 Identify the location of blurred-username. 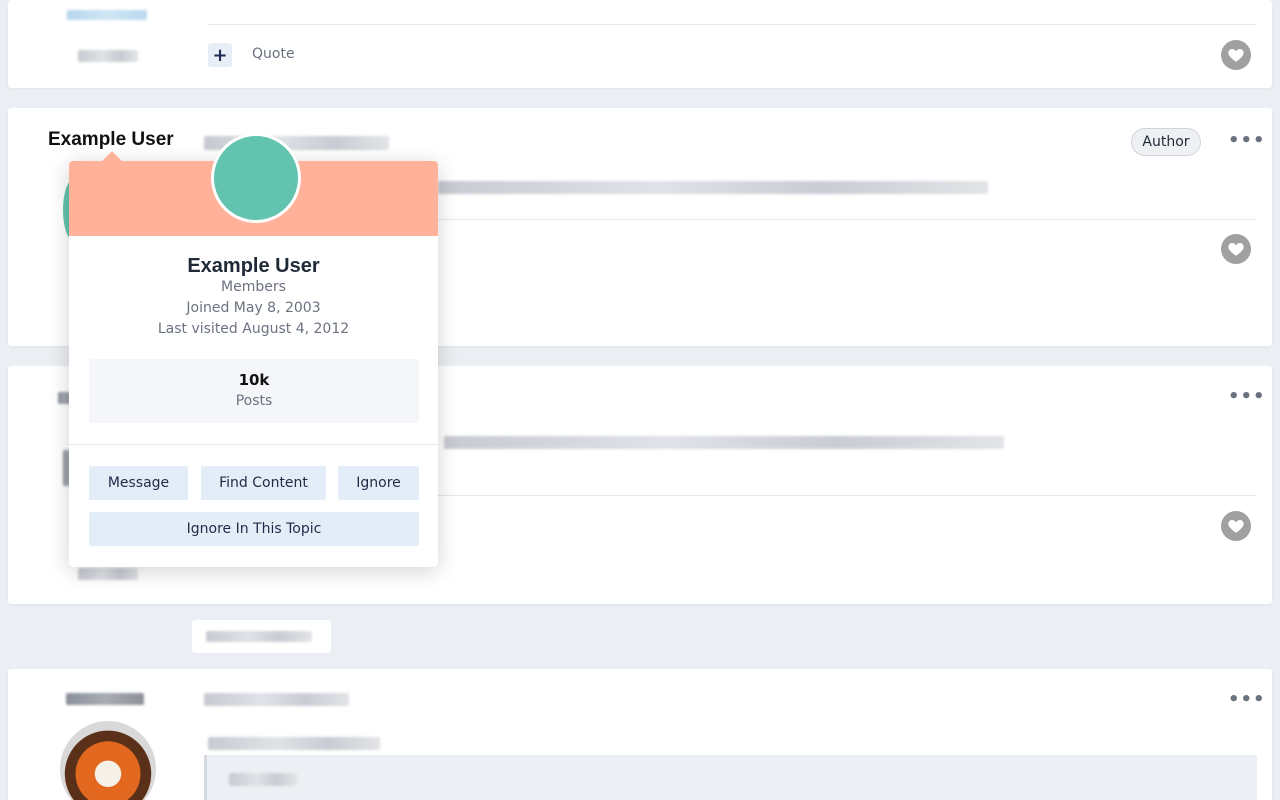
(105, 699).